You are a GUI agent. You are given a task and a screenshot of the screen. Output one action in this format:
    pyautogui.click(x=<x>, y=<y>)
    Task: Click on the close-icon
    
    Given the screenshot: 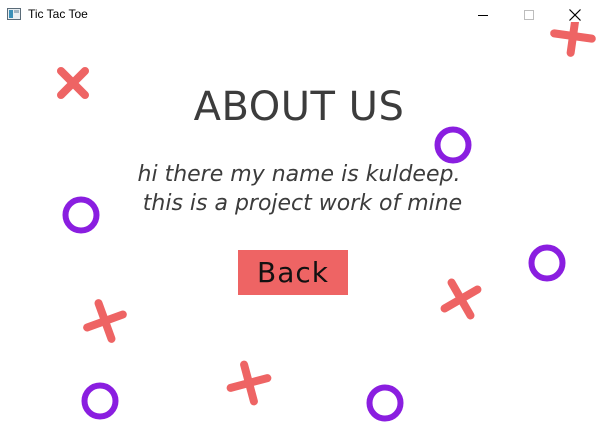 What is the action you would take?
    pyautogui.click(x=575, y=15)
    